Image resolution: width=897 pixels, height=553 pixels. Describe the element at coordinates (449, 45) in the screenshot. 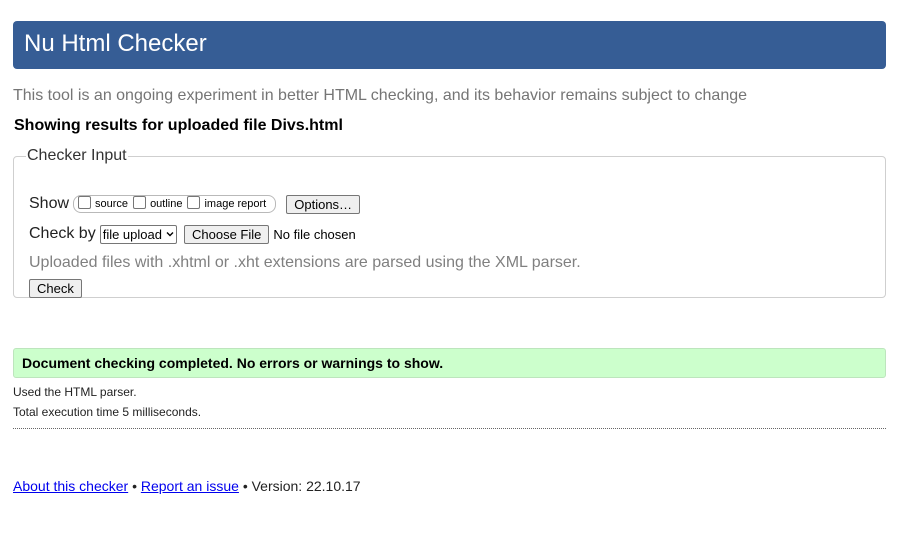

I see `app-header: Nu Html Checker` at that location.